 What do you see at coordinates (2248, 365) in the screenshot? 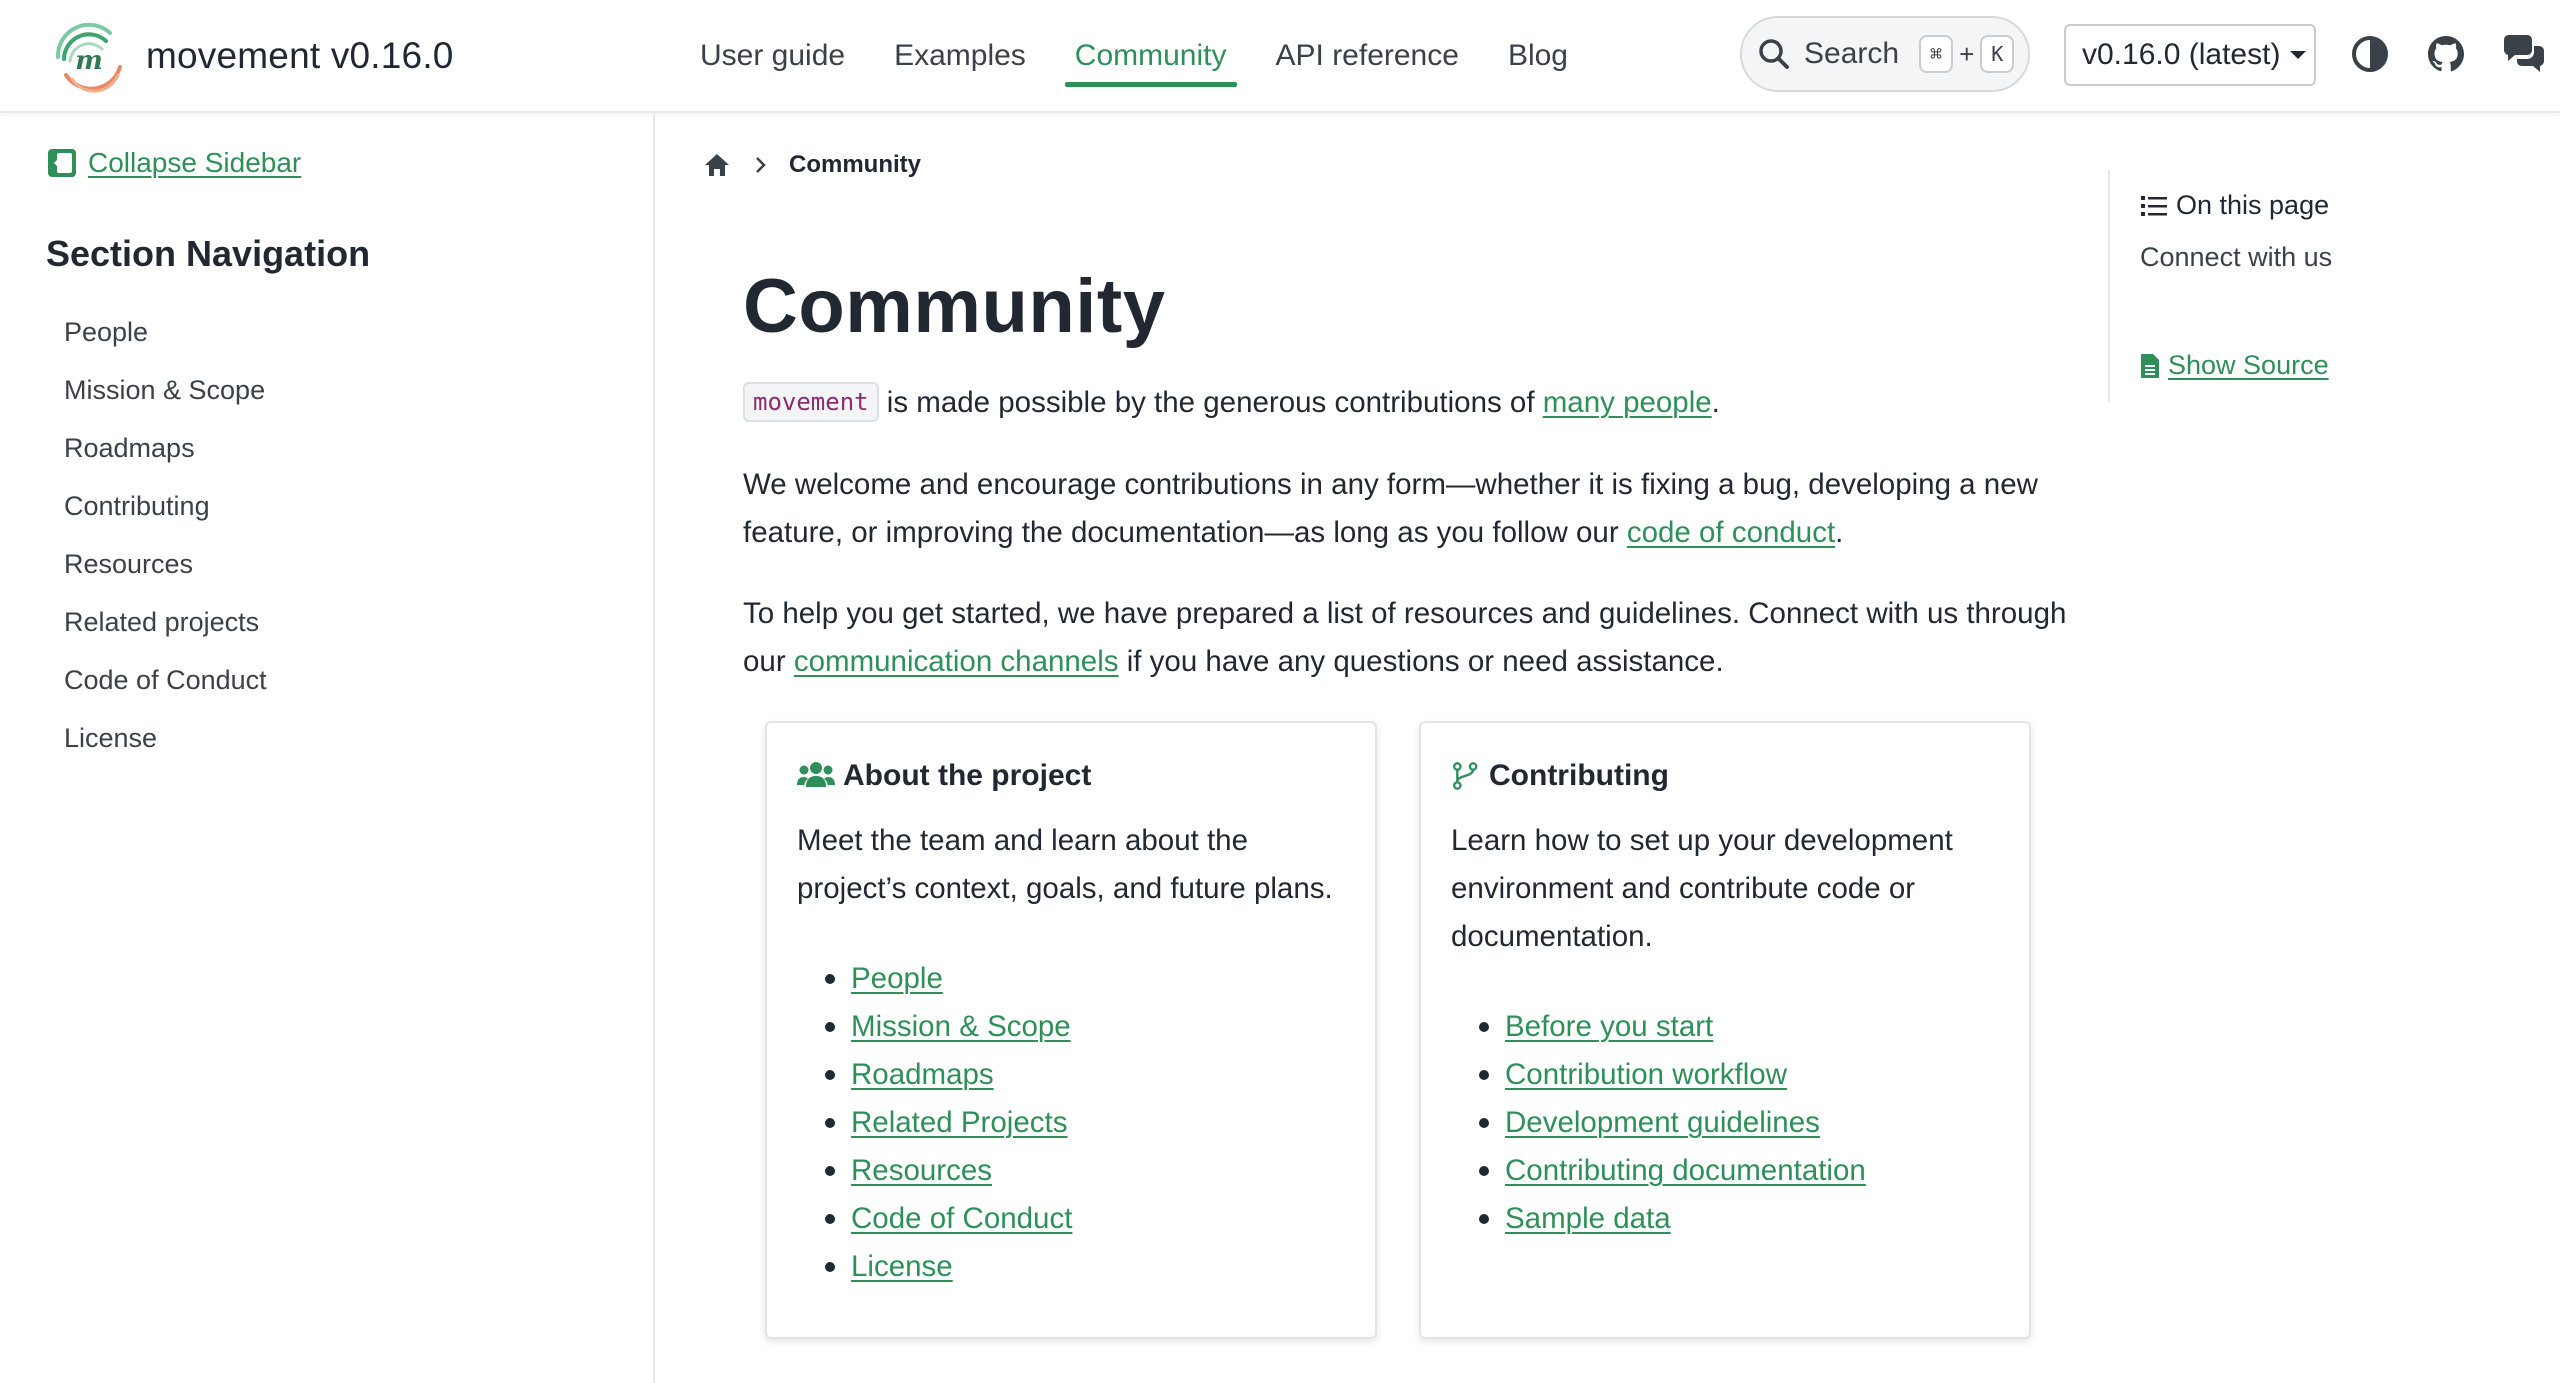
I see `show-source-label: Show Source` at bounding box center [2248, 365].